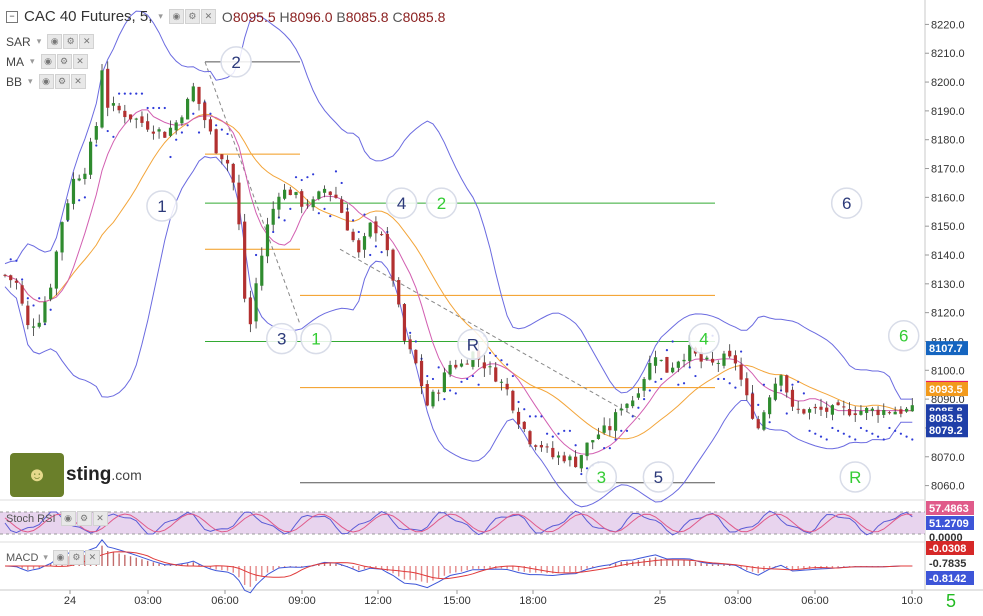 This screenshot has width=983, height=616. I want to click on price-tick: 8160.0, so click(948, 198).